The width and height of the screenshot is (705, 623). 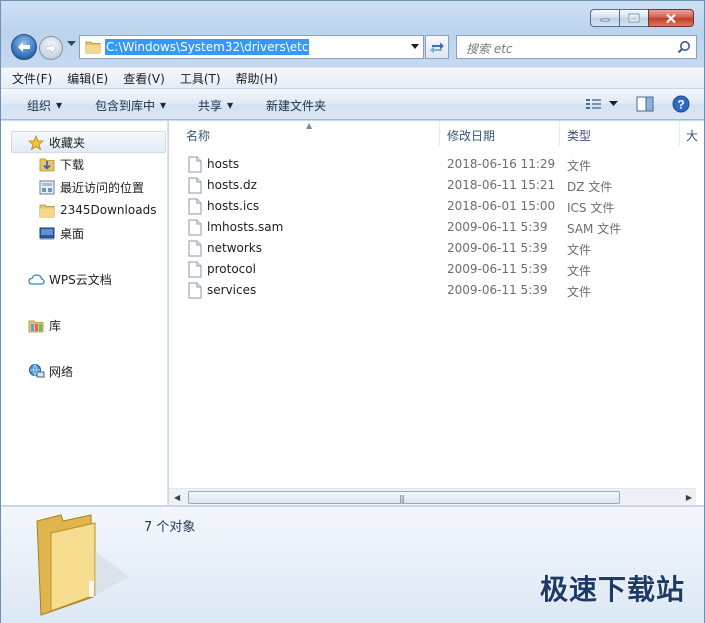 What do you see at coordinates (36, 142) in the screenshot?
I see `star-icon` at bounding box center [36, 142].